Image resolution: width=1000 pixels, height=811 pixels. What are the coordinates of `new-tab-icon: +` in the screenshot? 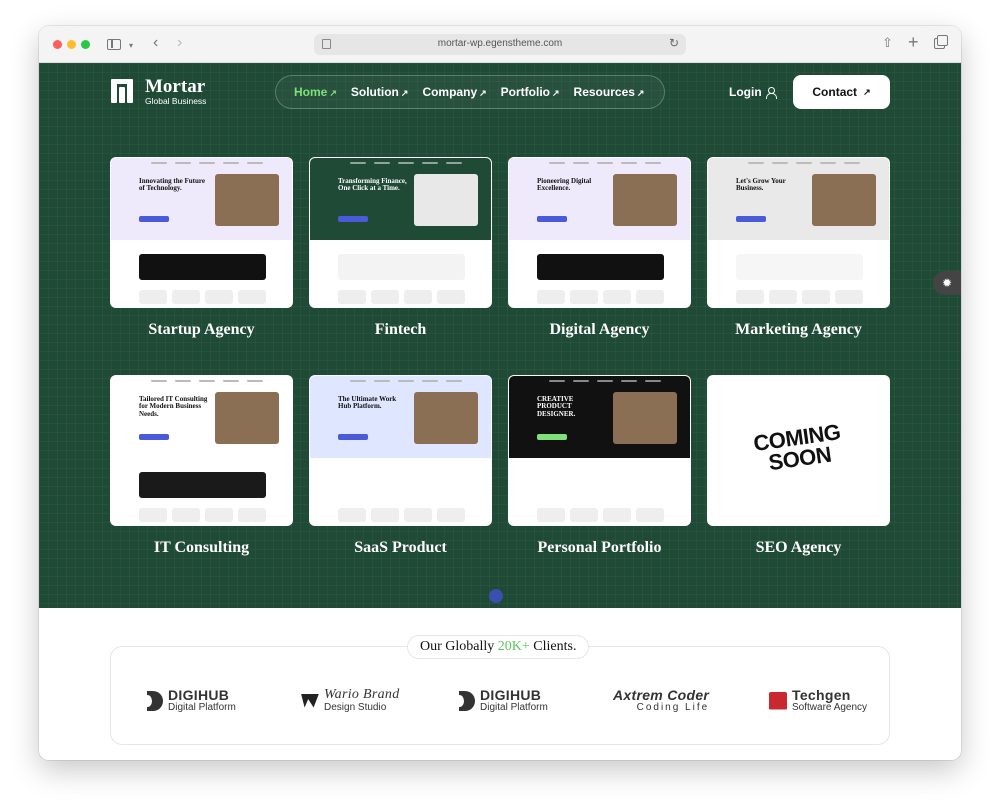 It's located at (913, 42).